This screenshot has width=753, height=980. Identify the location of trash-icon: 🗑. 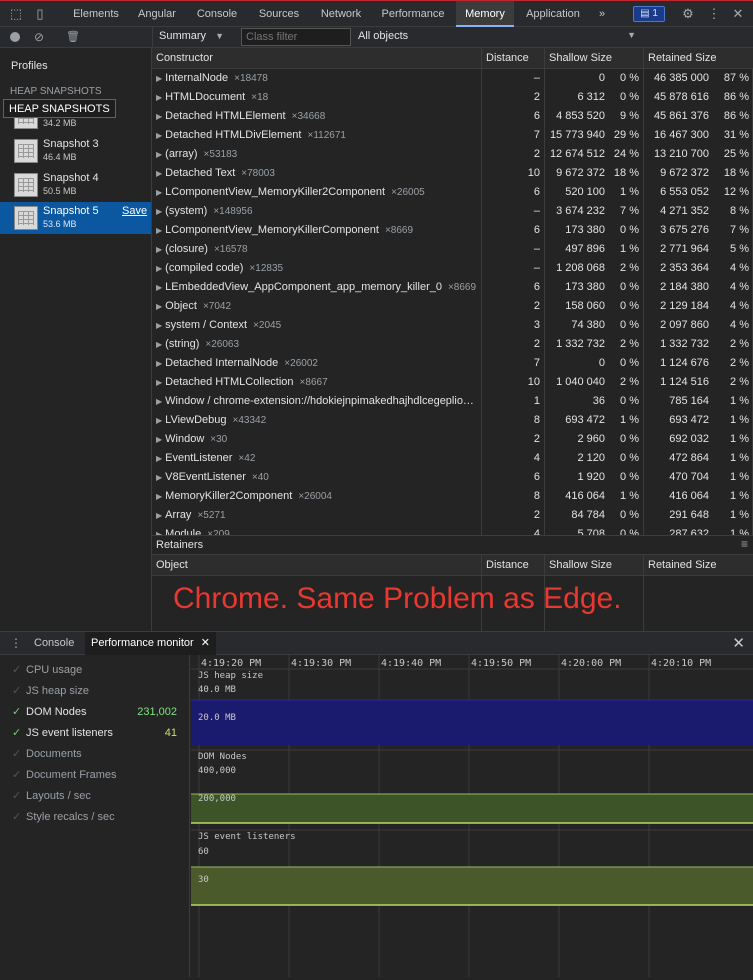
(73, 36).